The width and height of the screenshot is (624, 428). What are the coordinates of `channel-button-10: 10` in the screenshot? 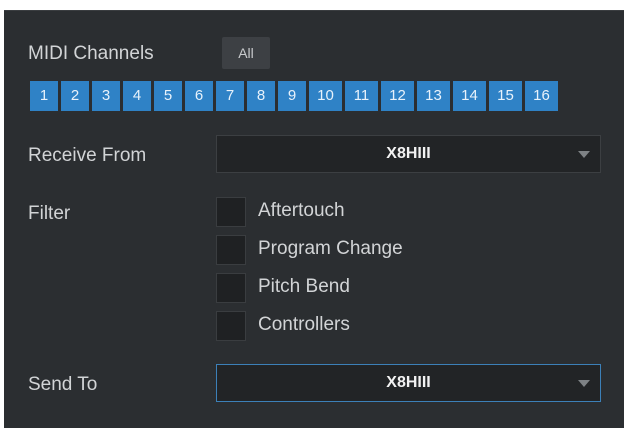 It's located at (325, 96).